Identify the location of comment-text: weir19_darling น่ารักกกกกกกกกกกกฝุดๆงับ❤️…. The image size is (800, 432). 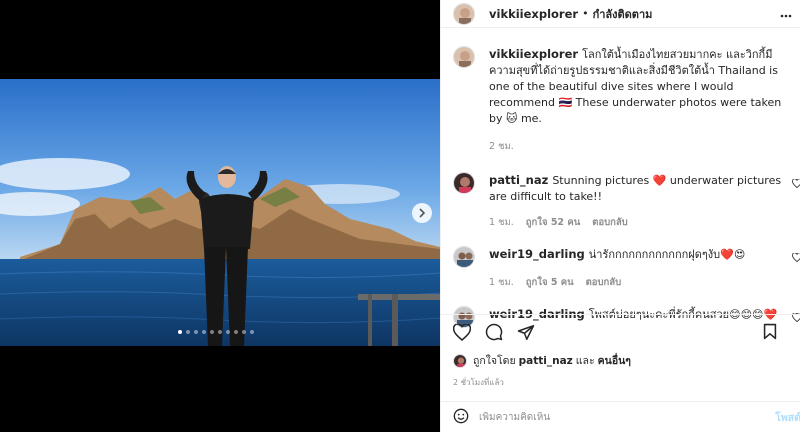
(644, 254).